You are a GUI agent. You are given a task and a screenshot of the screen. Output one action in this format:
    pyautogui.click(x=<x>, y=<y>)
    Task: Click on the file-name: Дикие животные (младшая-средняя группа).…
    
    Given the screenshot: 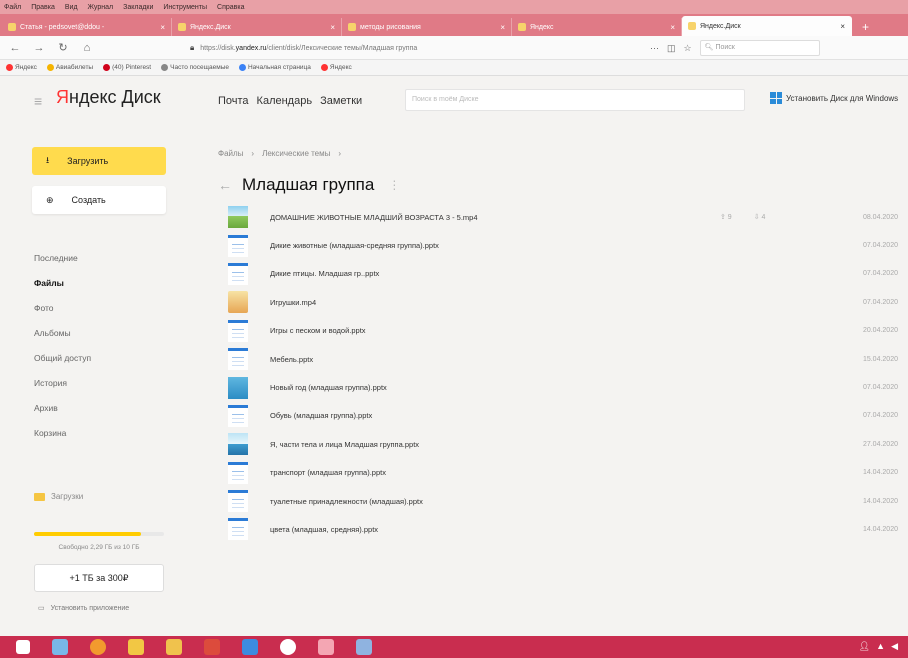 What is the action you would take?
    pyautogui.click(x=354, y=245)
    